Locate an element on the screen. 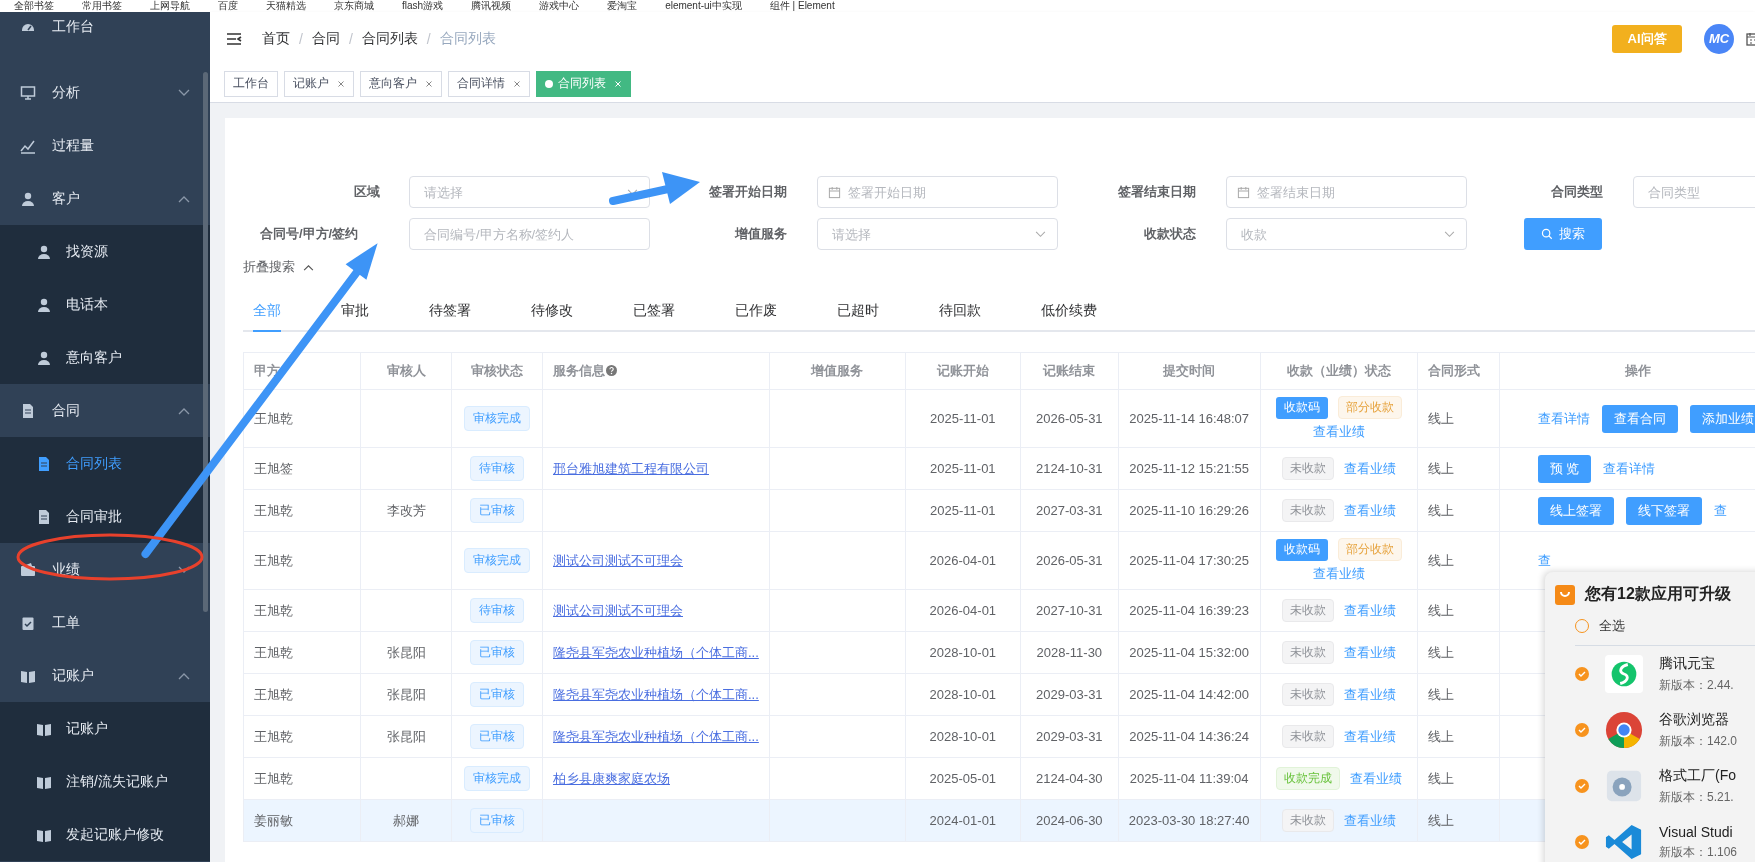  swirl-app-icon is located at coordinates (1624, 674).